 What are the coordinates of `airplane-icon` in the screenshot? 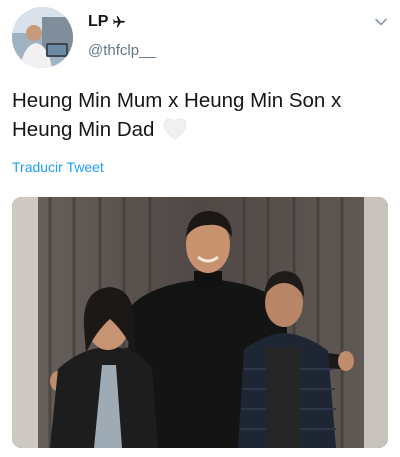 It's located at (119, 22).